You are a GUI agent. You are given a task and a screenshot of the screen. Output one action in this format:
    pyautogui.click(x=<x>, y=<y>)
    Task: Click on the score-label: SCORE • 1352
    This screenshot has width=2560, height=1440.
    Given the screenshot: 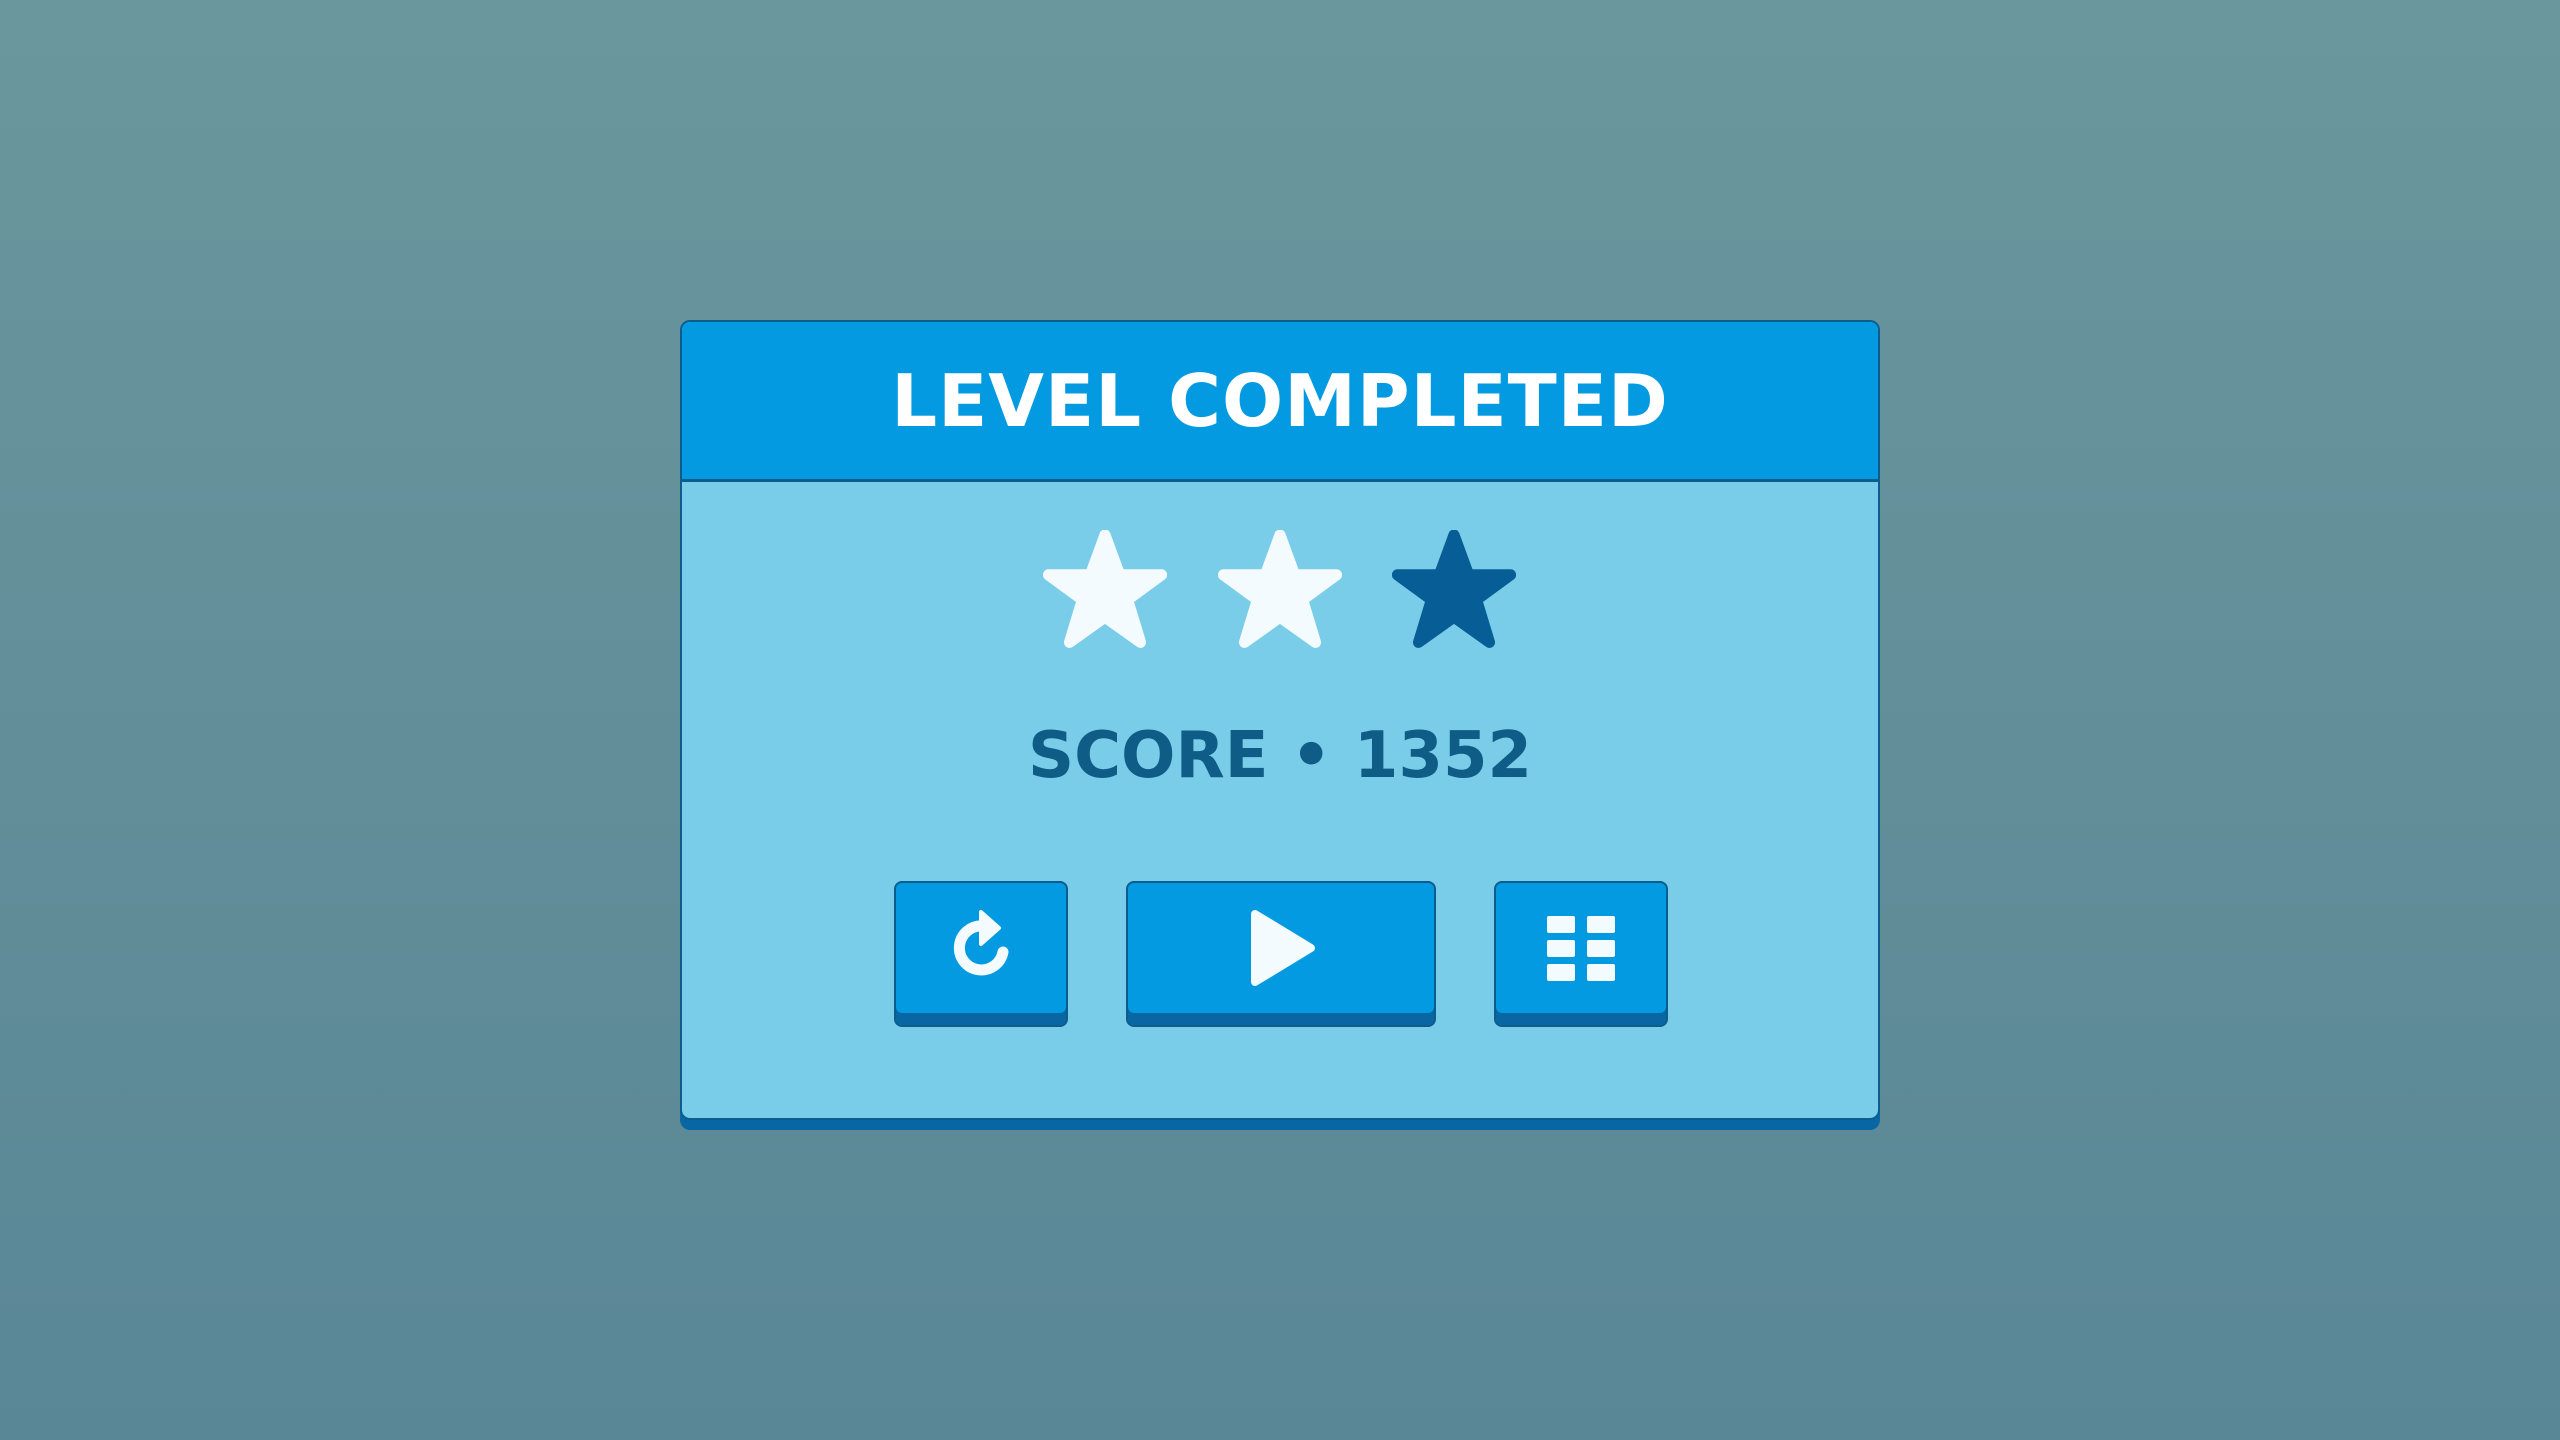 What is the action you would take?
    pyautogui.click(x=1280, y=756)
    